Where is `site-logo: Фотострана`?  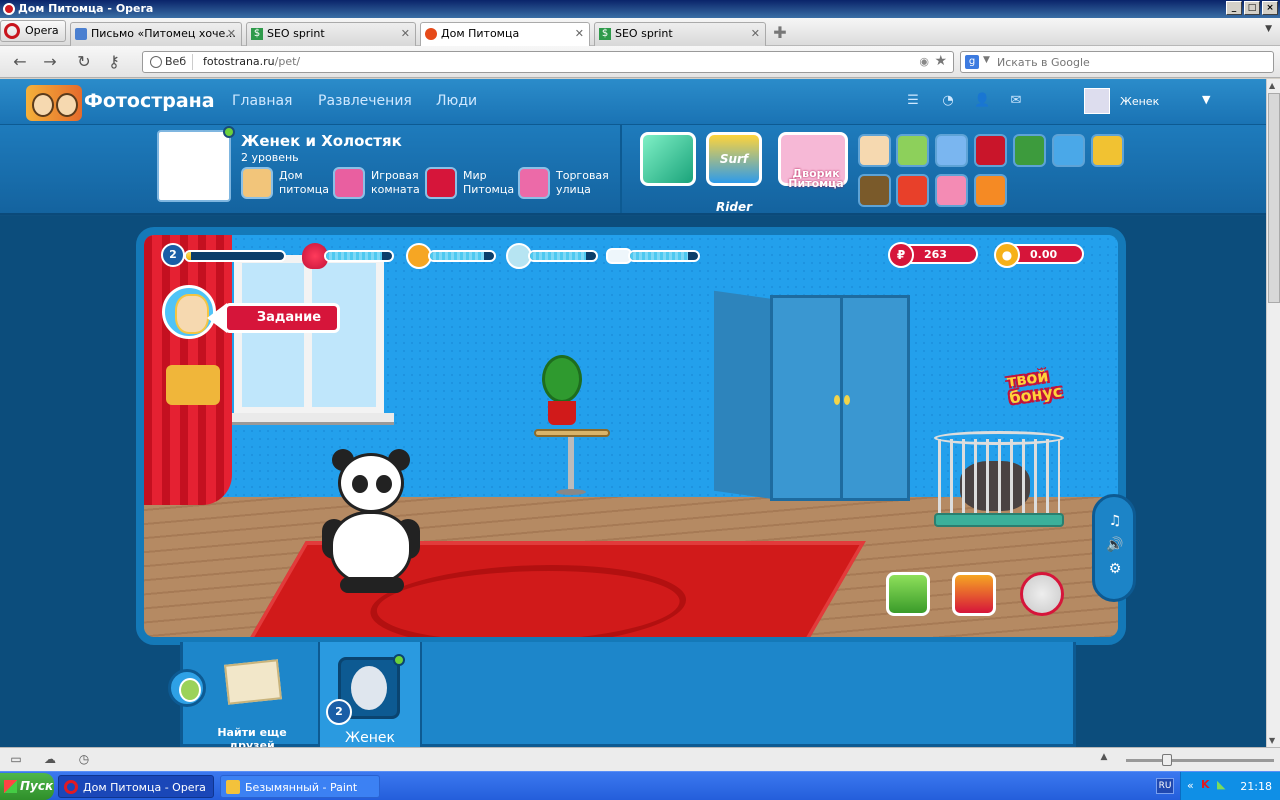
site-logo: Фотострана is located at coordinates (120, 103).